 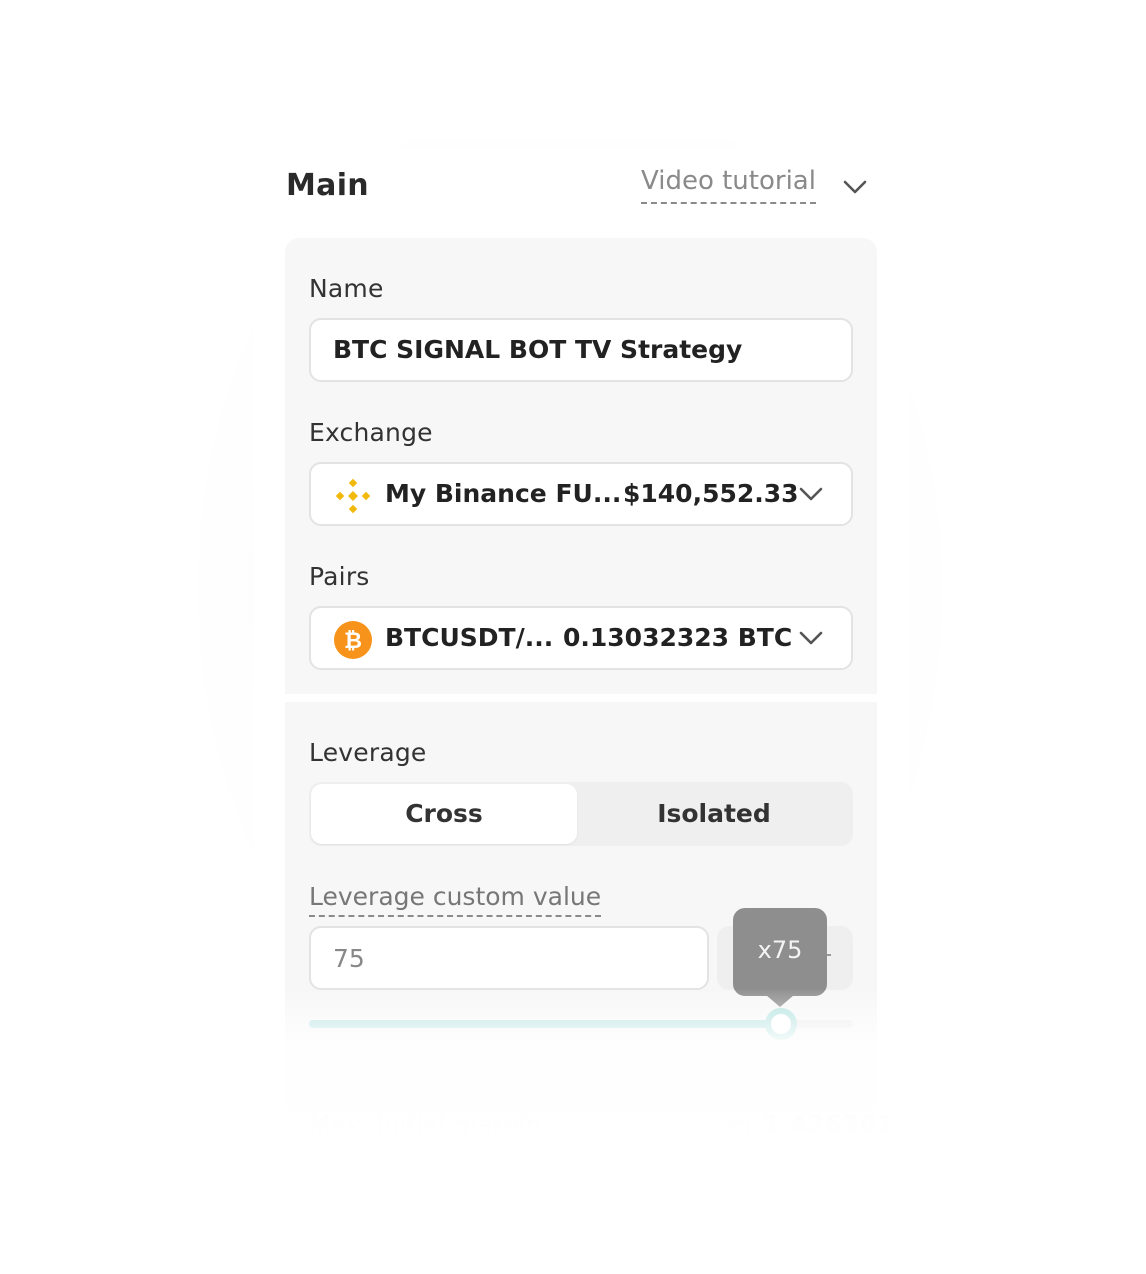 What do you see at coordinates (781, 1024) in the screenshot?
I see `slider-handle` at bounding box center [781, 1024].